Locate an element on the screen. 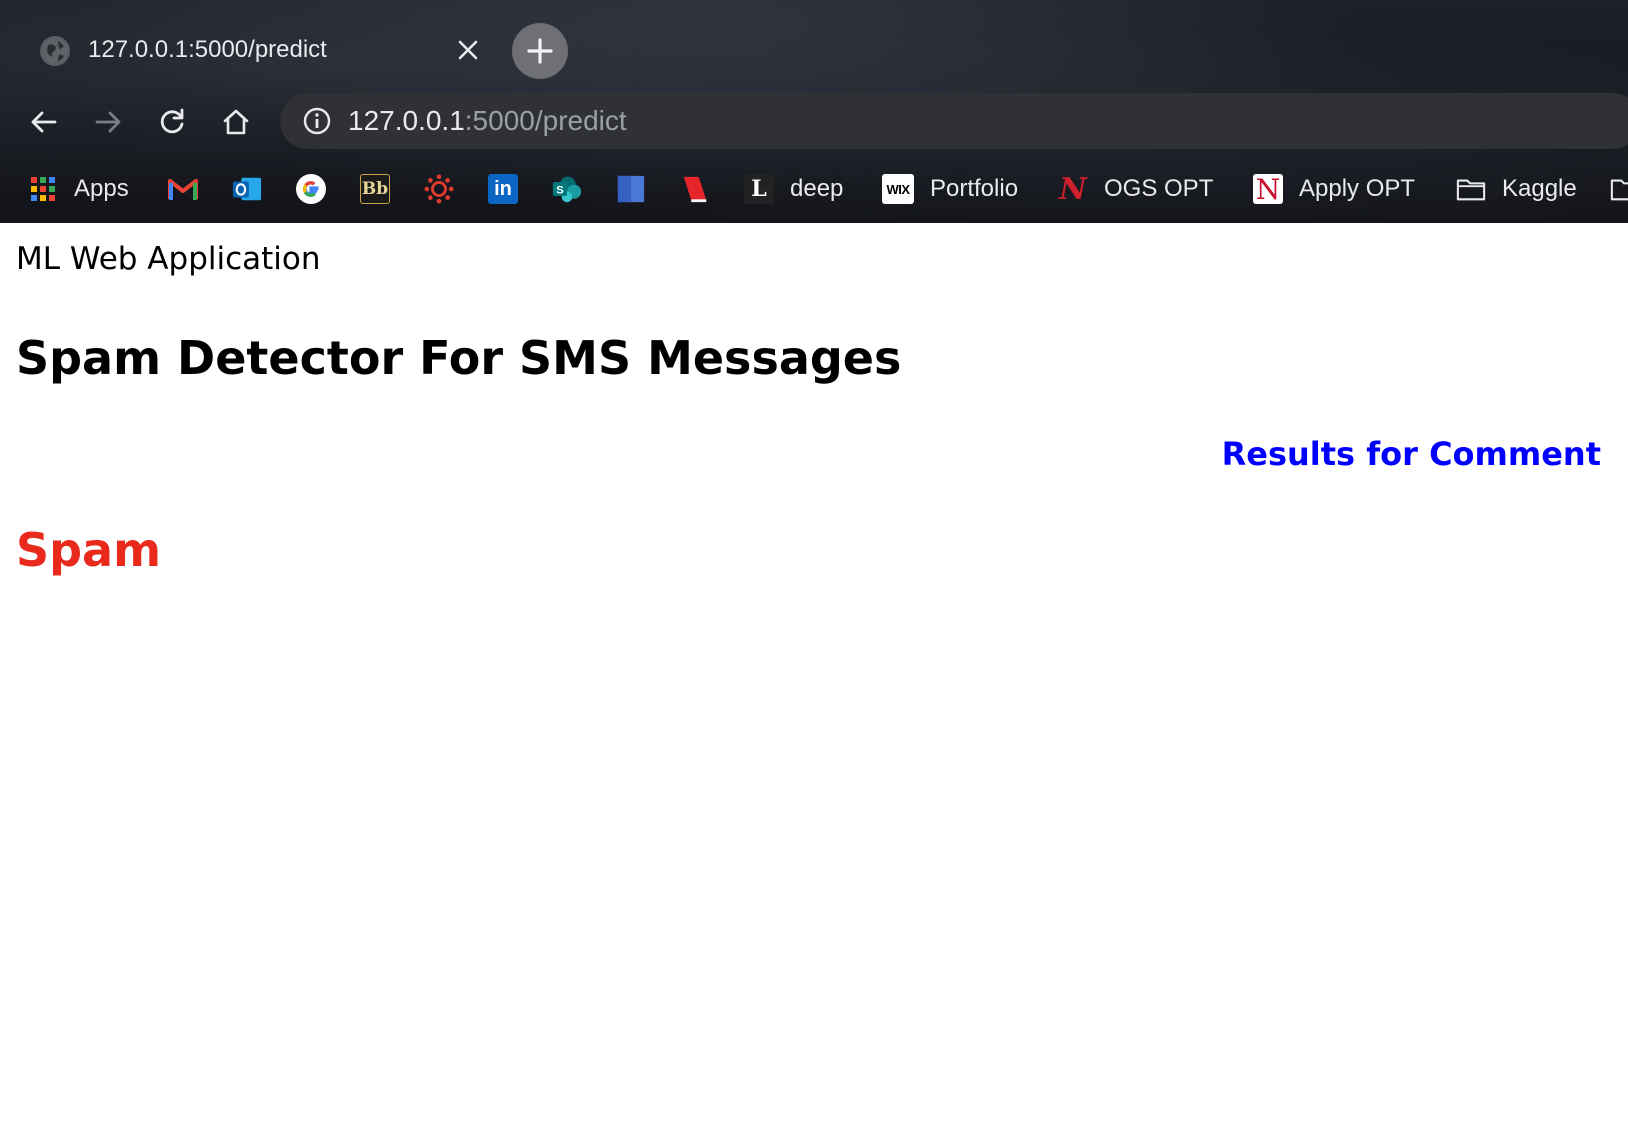 The height and width of the screenshot is (1126, 1628). bookmark-sharepoint: S is located at coordinates (567, 189).